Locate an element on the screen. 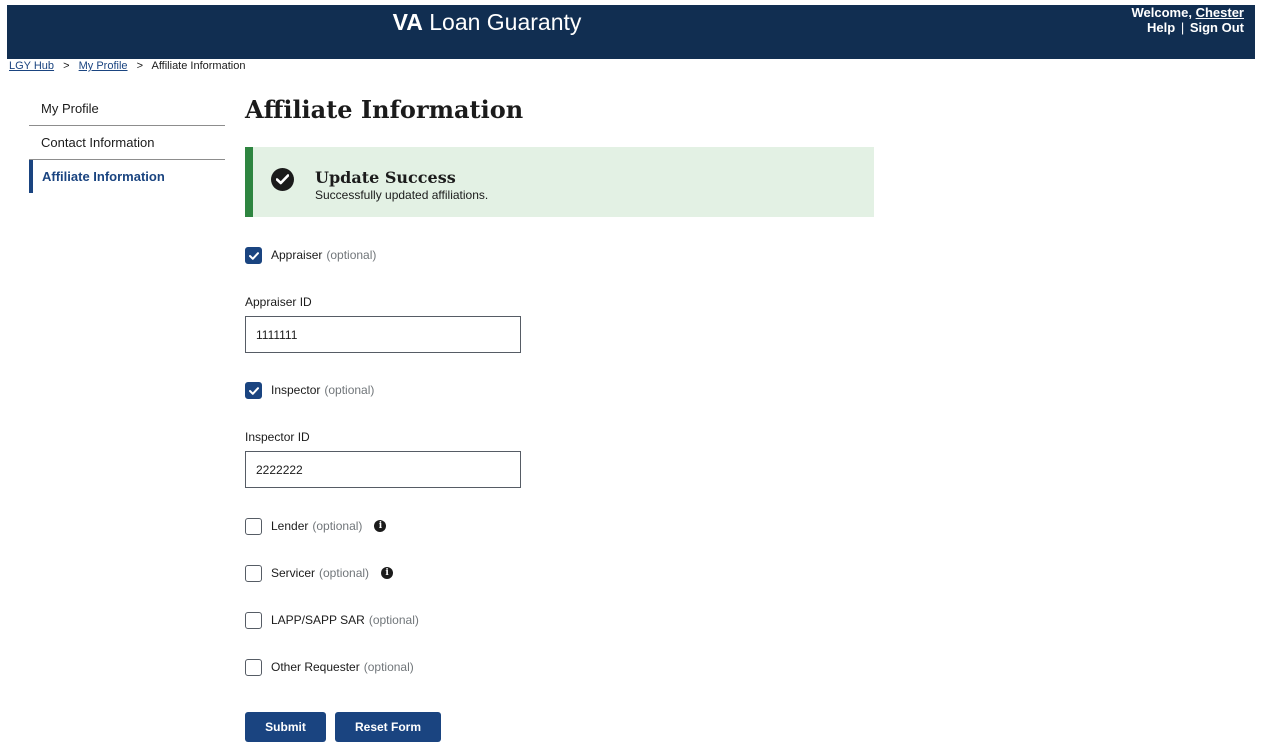 Image resolution: width=1264 pixels, height=743 pixels. appraiser-checkbox-row: Appraiser (optional) is located at coordinates (310, 255).